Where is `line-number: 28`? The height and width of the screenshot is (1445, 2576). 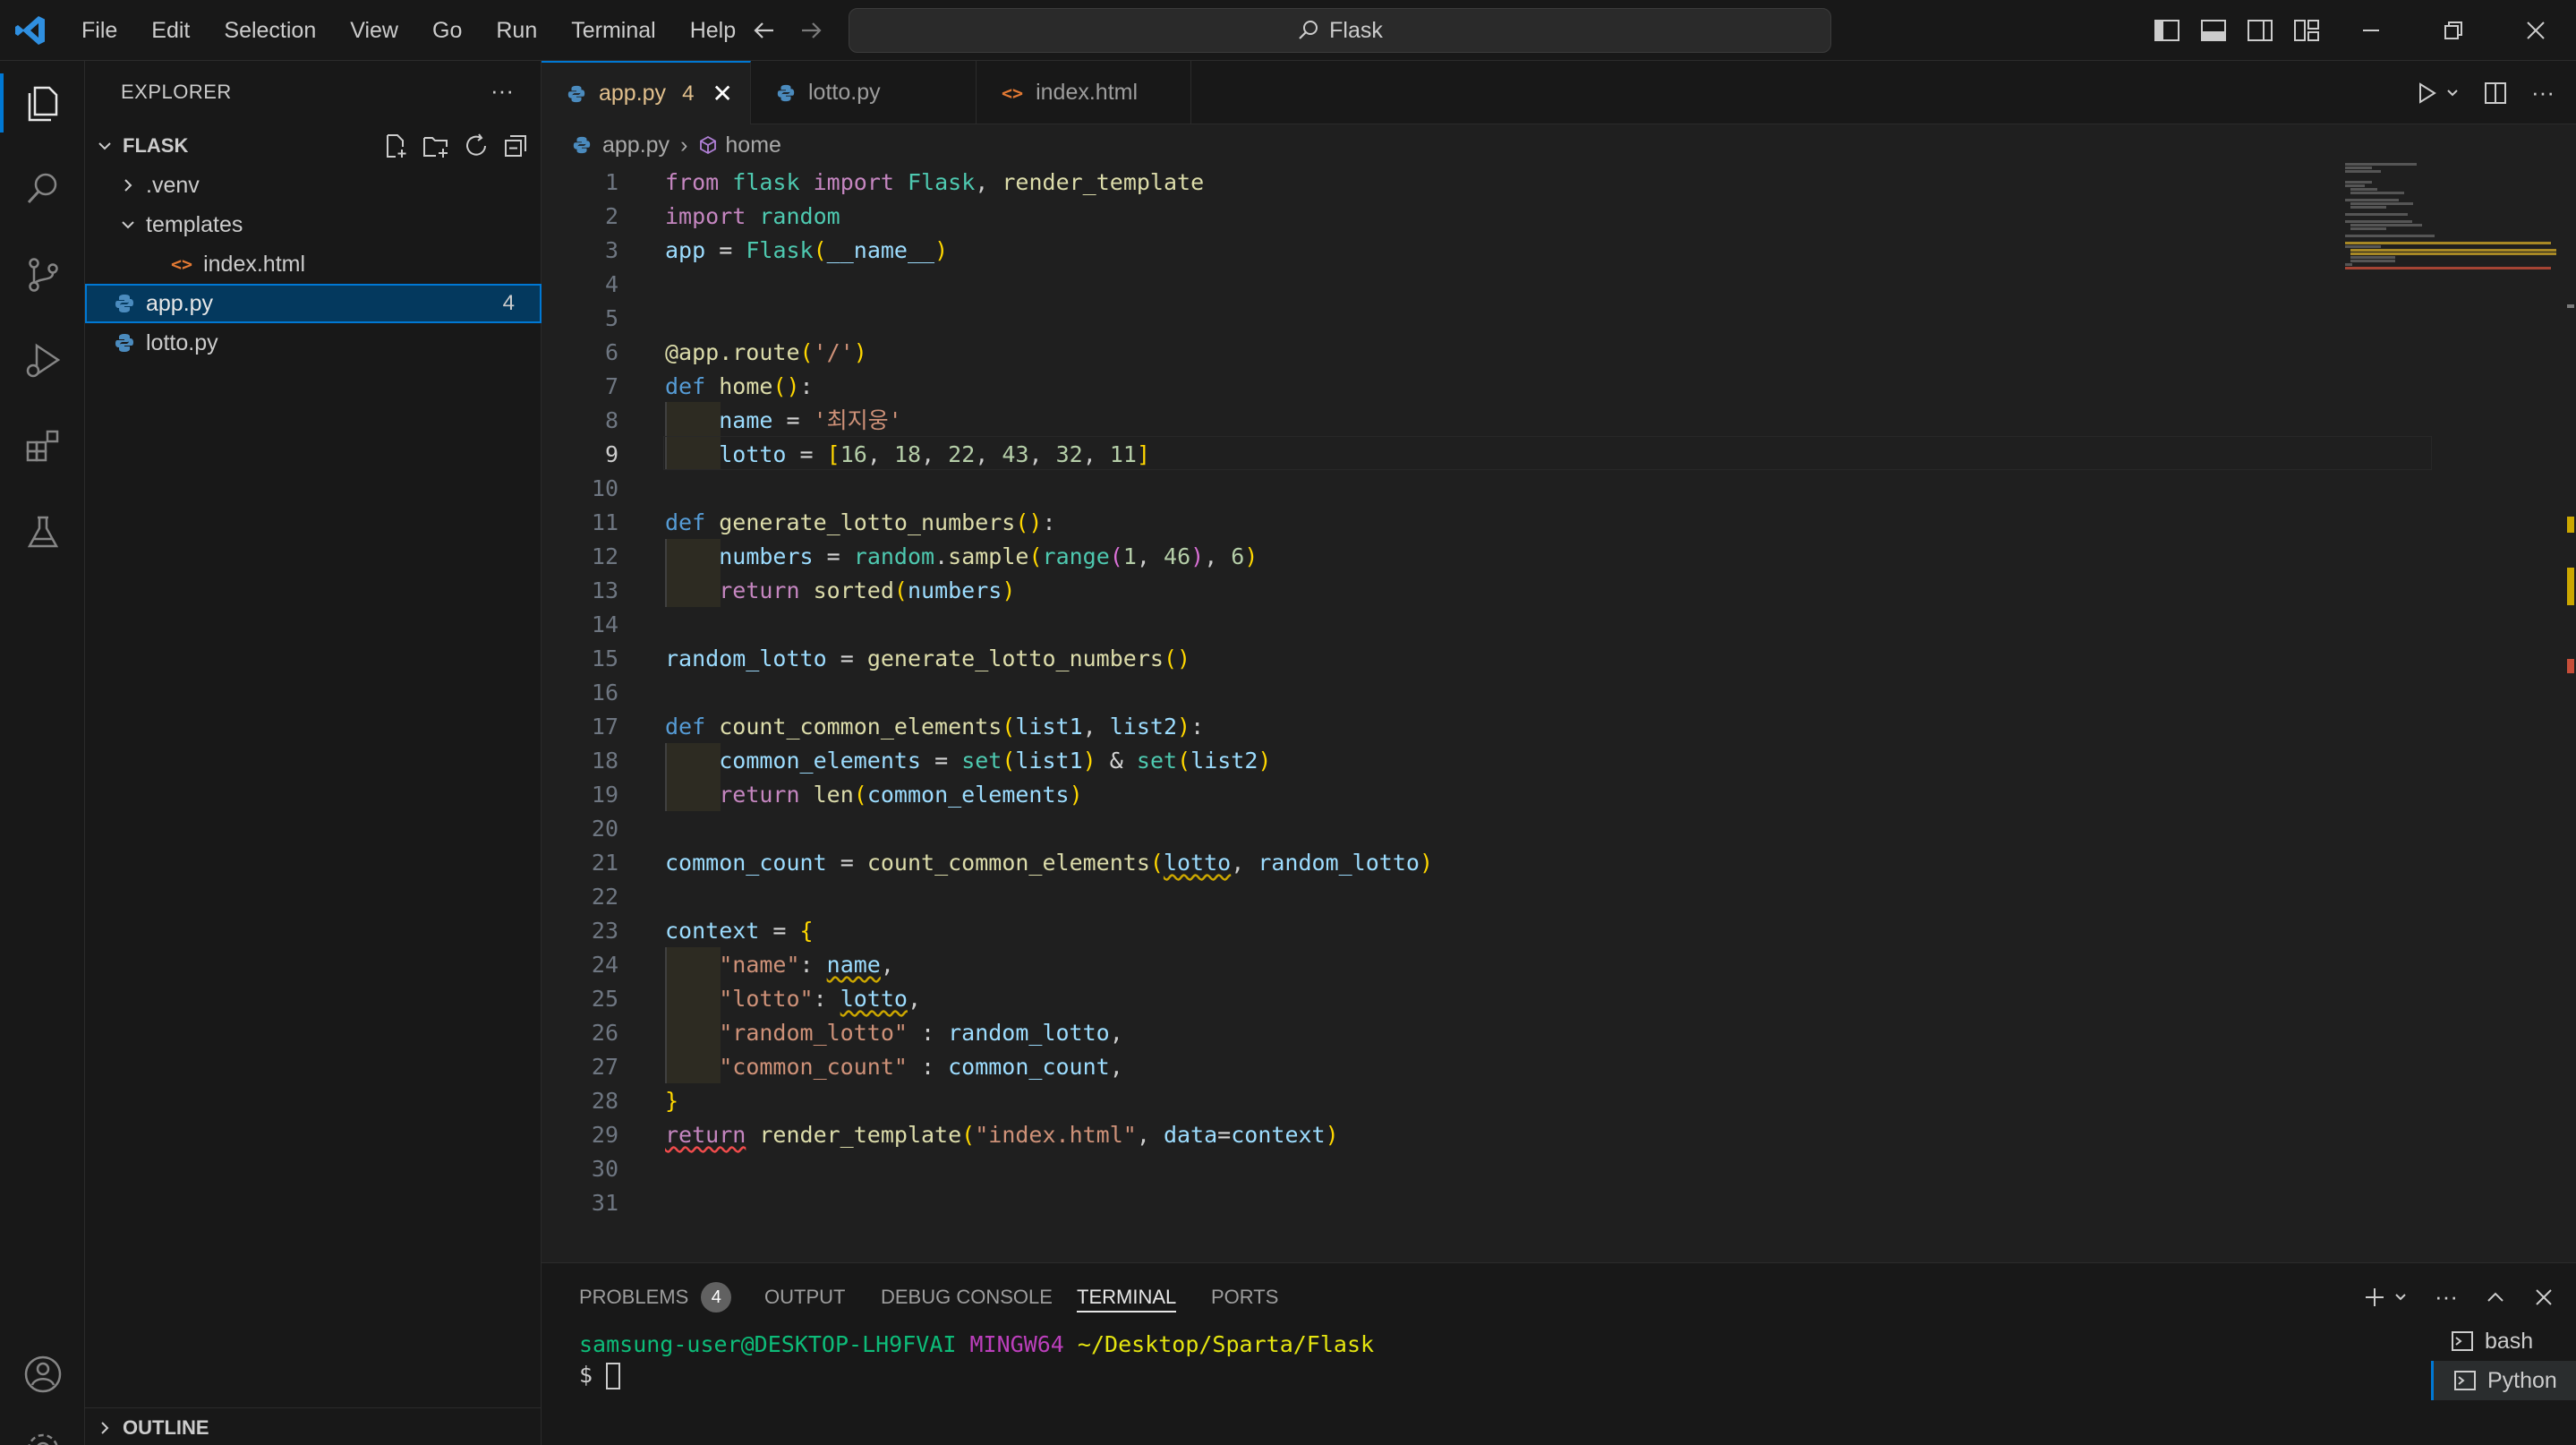 line-number: 28 is located at coordinates (604, 1101).